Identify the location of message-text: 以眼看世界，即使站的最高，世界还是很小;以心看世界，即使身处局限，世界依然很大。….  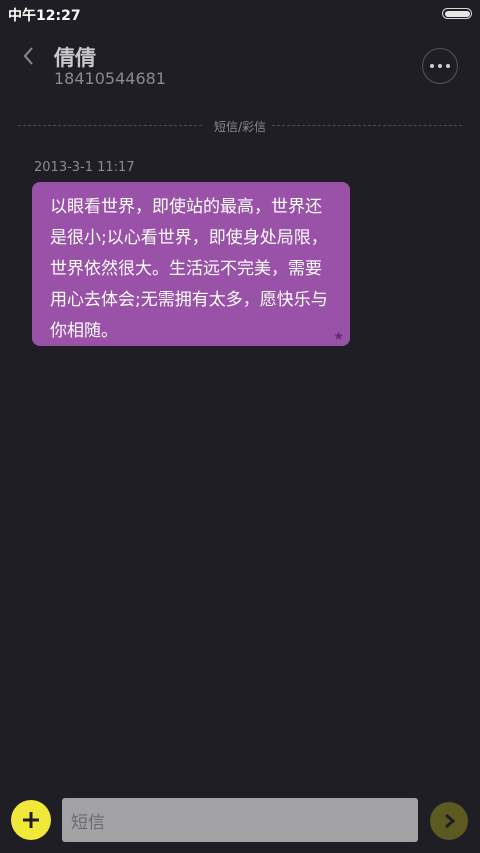
(189, 269).